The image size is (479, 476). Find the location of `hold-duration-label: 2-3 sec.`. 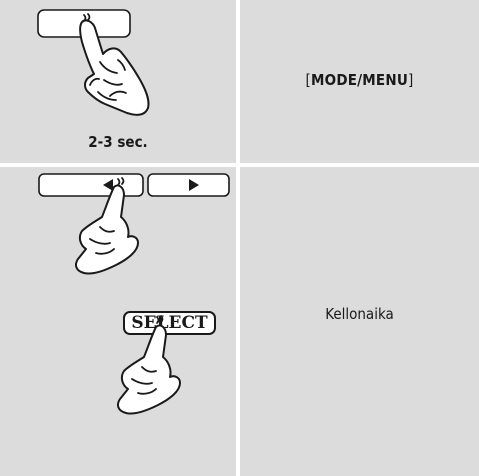

hold-duration-label: 2-3 sec. is located at coordinates (118, 142).